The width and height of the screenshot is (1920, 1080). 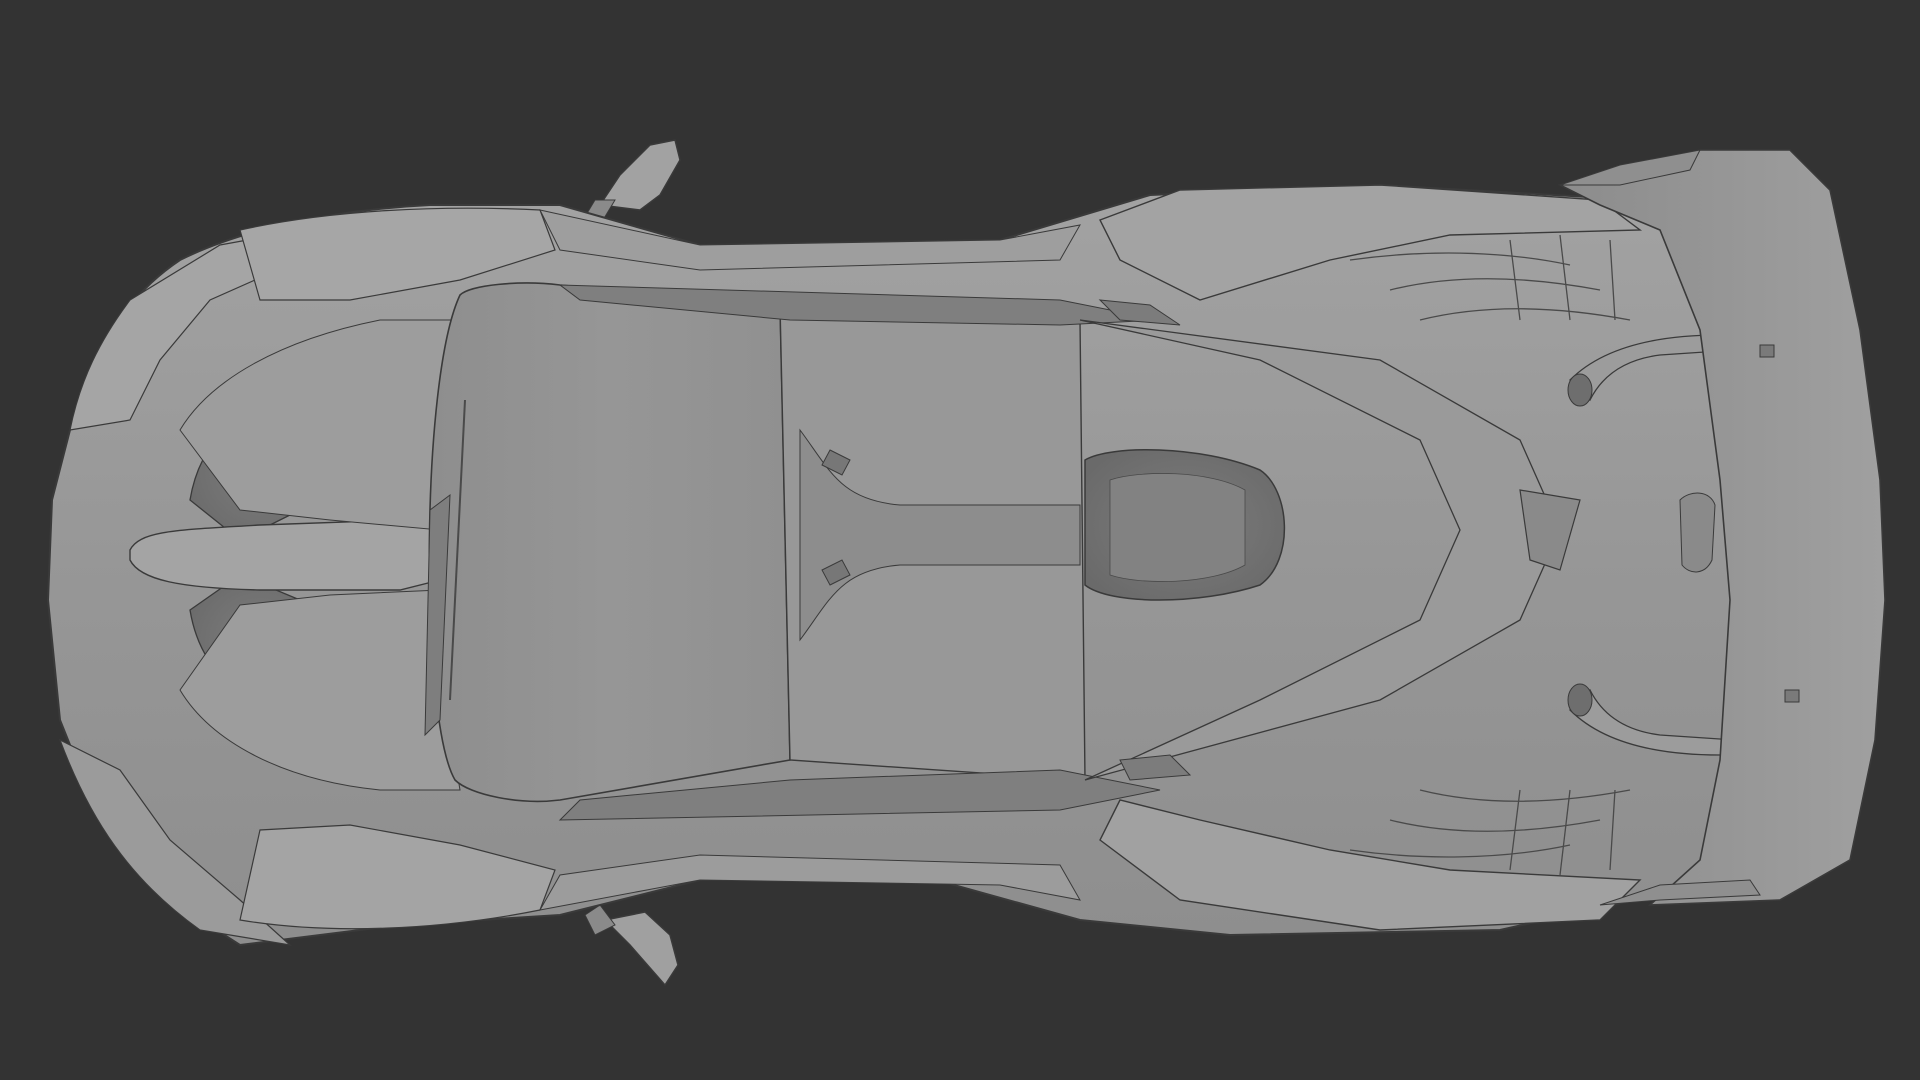 What do you see at coordinates (1792, 696) in the screenshot?
I see `wing-mount-bottom` at bounding box center [1792, 696].